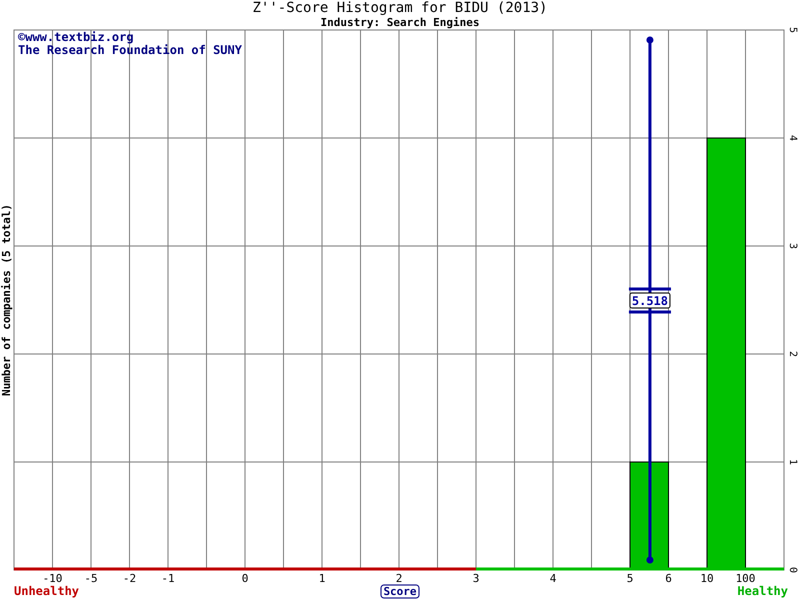 The image size is (800, 600). I want to click on chart-title: Z''-Score Histogram for BIDU (2013), so click(400, 8).